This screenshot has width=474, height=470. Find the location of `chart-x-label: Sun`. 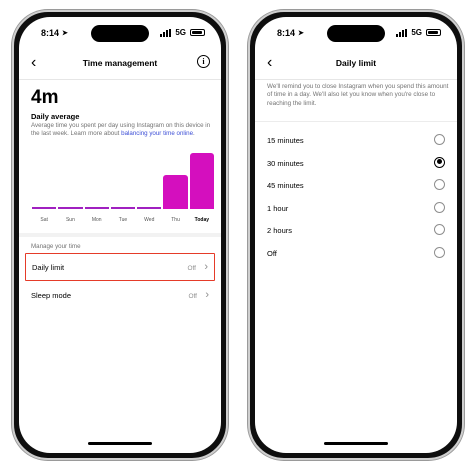

chart-x-label: Sun is located at coordinates (70, 220).